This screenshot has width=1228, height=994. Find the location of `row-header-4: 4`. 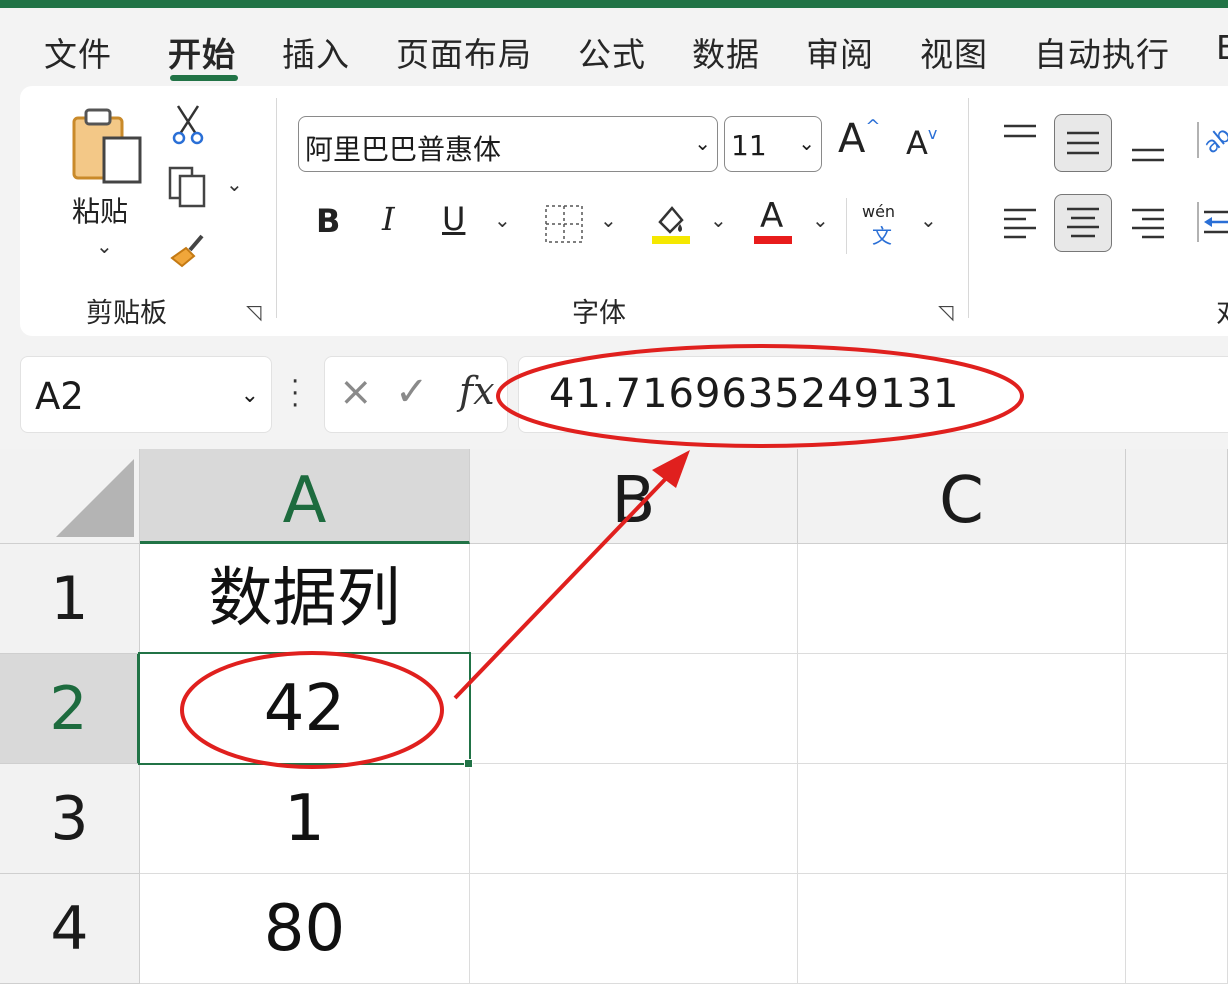

row-header-4: 4 is located at coordinates (70, 929).